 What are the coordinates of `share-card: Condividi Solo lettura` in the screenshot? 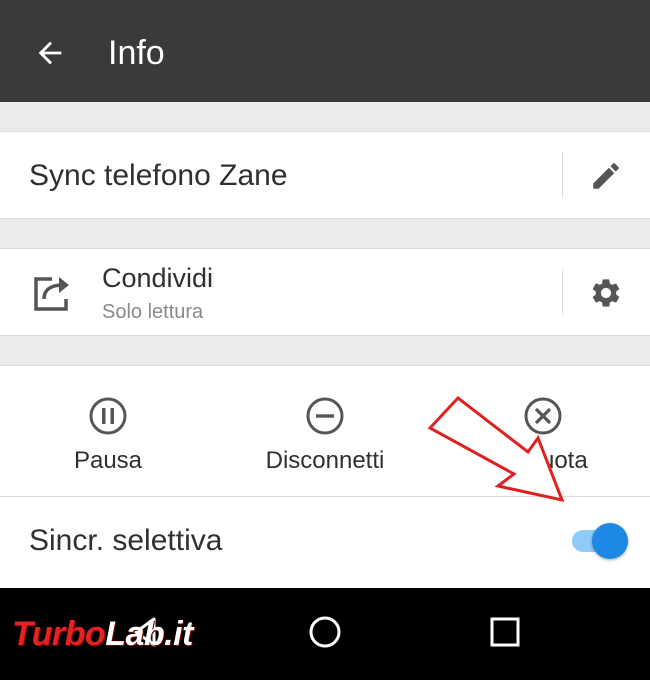 It's located at (325, 292).